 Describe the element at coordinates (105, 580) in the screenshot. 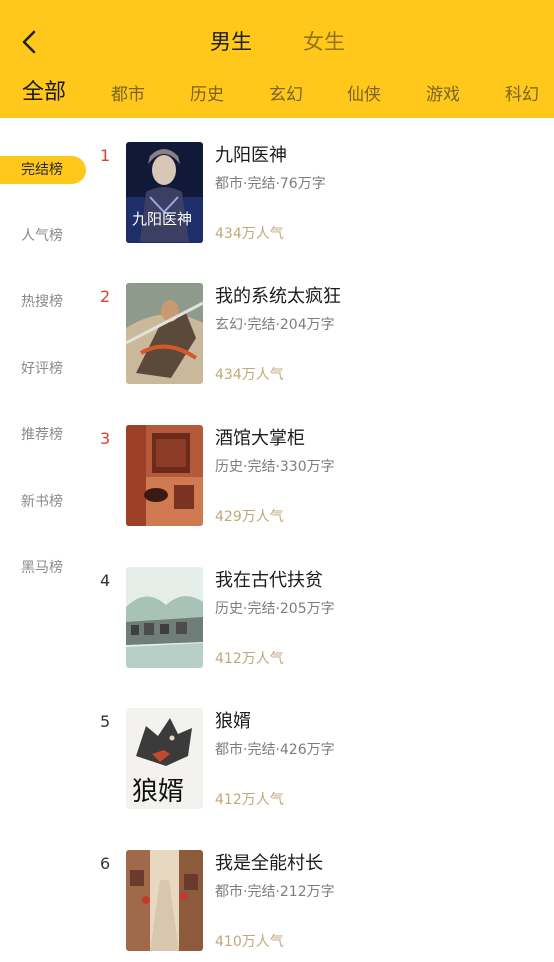

I see `rank-number: 4` at that location.